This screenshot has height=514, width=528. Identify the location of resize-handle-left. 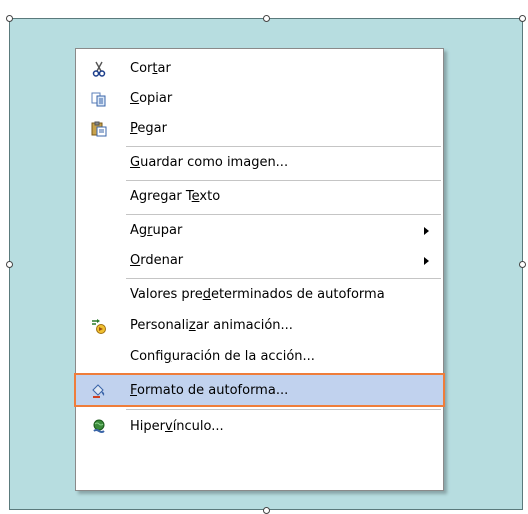
(9, 264).